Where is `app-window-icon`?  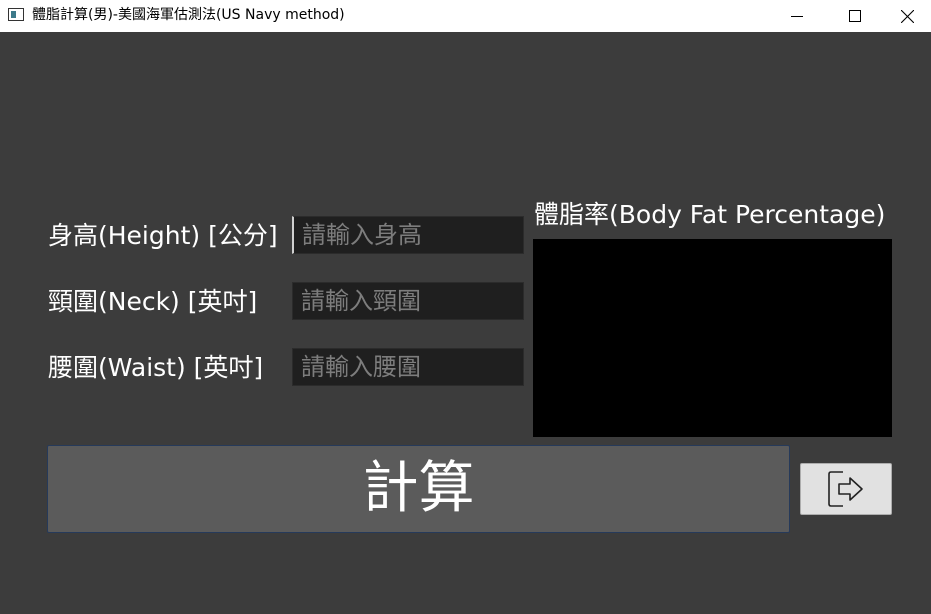
app-window-icon is located at coordinates (16, 14).